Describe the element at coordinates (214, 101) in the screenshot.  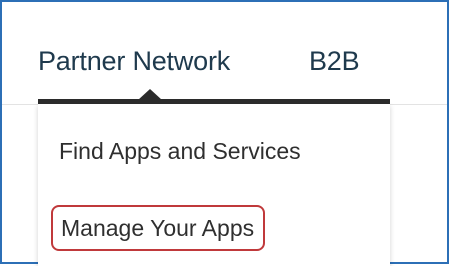
I see `active-tab-underline` at that location.